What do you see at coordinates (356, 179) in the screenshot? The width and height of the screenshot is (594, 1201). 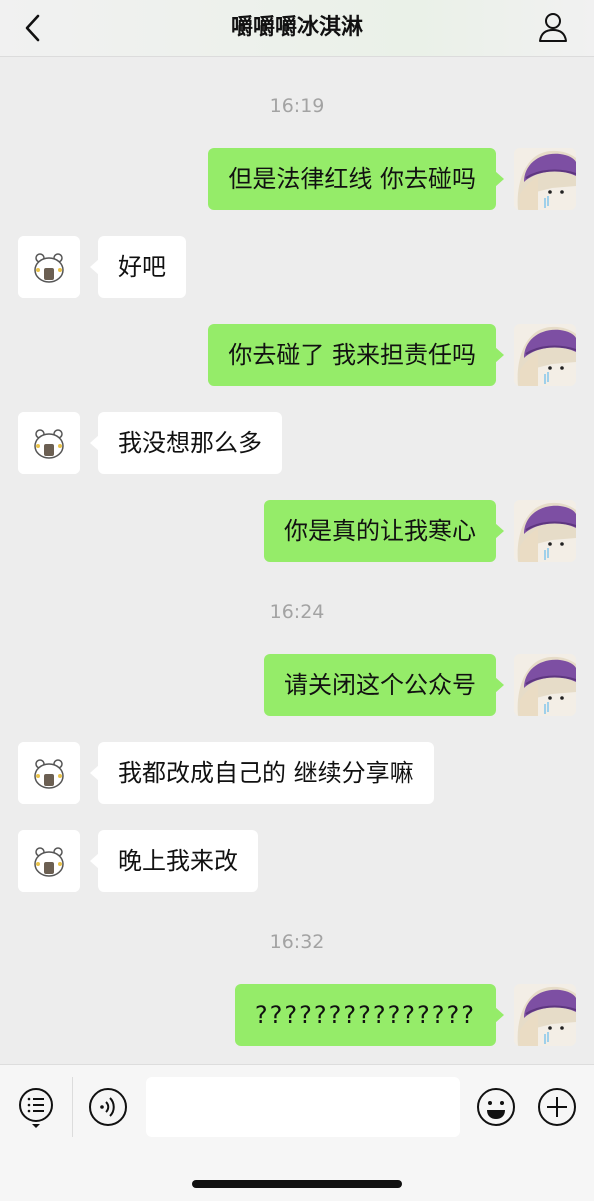 I see `message-bubble-sent: 但是法律红线 你去碰吗` at bounding box center [356, 179].